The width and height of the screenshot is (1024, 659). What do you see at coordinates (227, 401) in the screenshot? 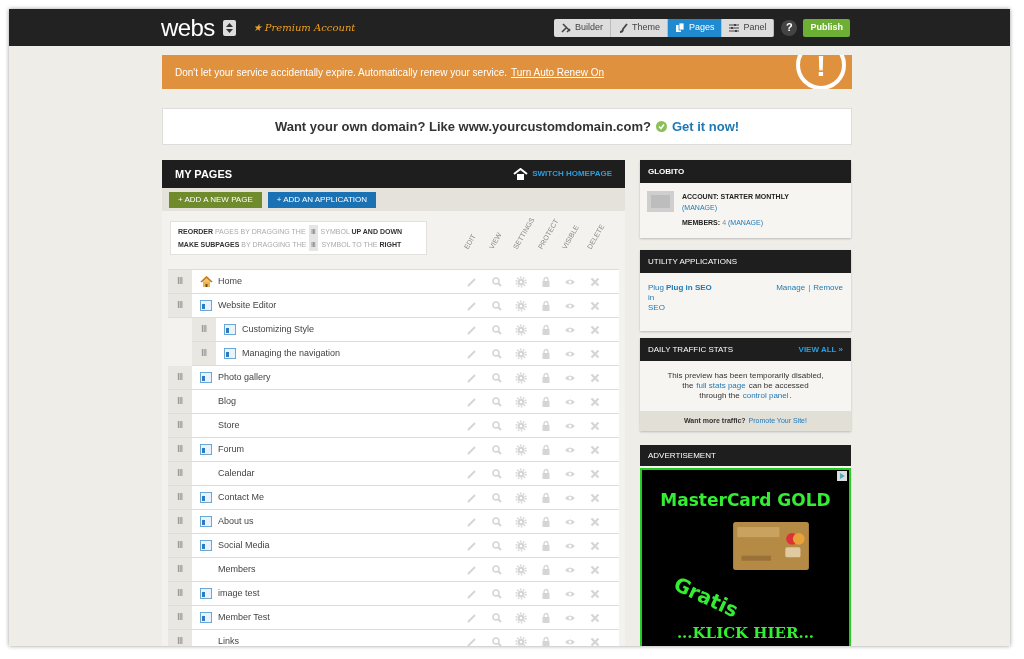
I see `page-link: Blog` at bounding box center [227, 401].